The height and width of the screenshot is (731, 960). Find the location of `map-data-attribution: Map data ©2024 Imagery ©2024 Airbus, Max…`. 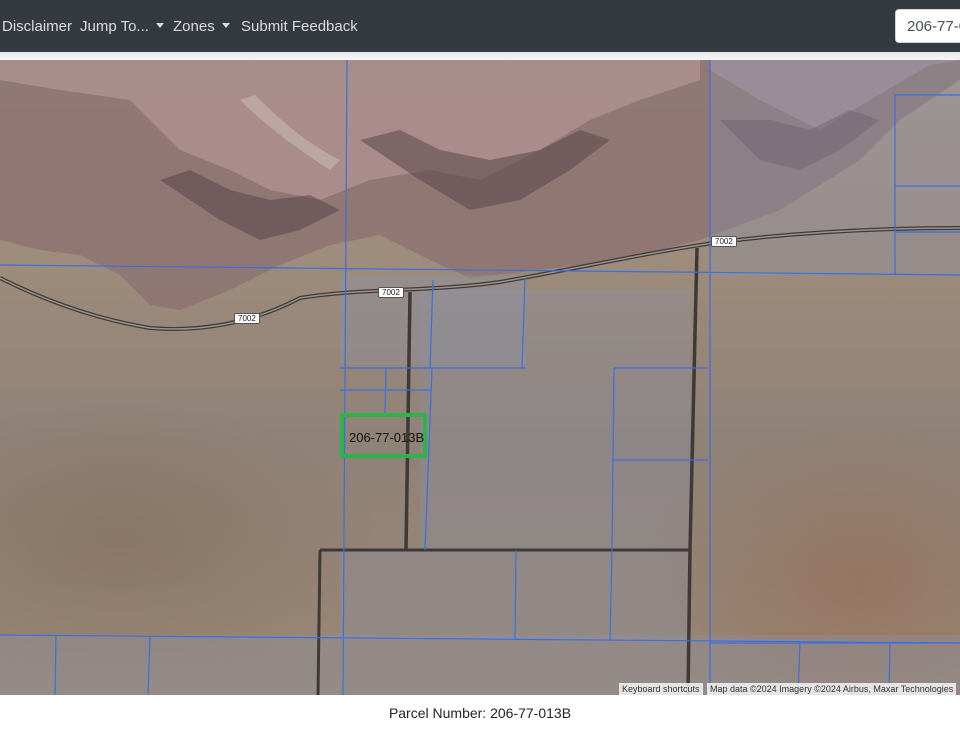

map-data-attribution: Map data ©2024 Imagery ©2024 Airbus, Max… is located at coordinates (832, 689).